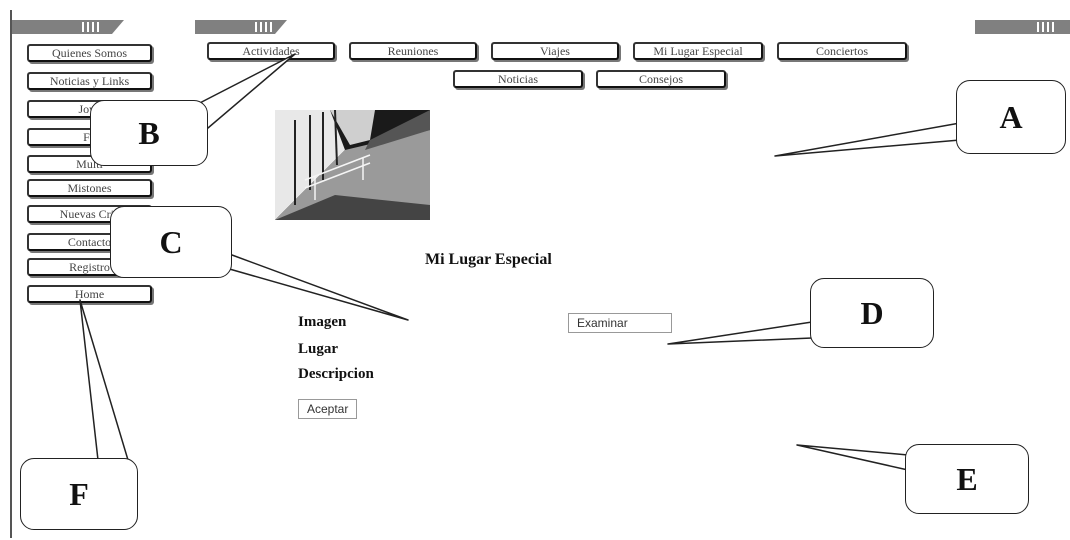 This screenshot has height=540, width=1070. What do you see at coordinates (872, 313) in the screenshot?
I see `callout-d: D` at bounding box center [872, 313].